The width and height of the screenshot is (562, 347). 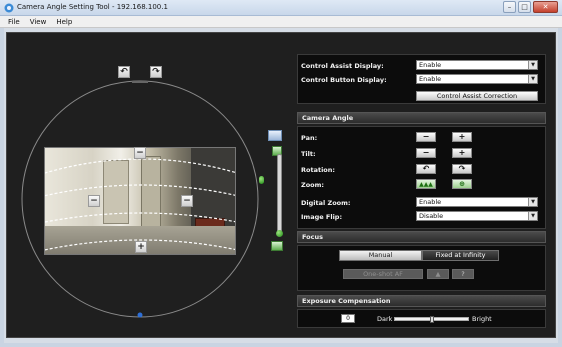 What do you see at coordinates (141, 247) in the screenshot?
I see `tilt-down-button: +` at bounding box center [141, 247].